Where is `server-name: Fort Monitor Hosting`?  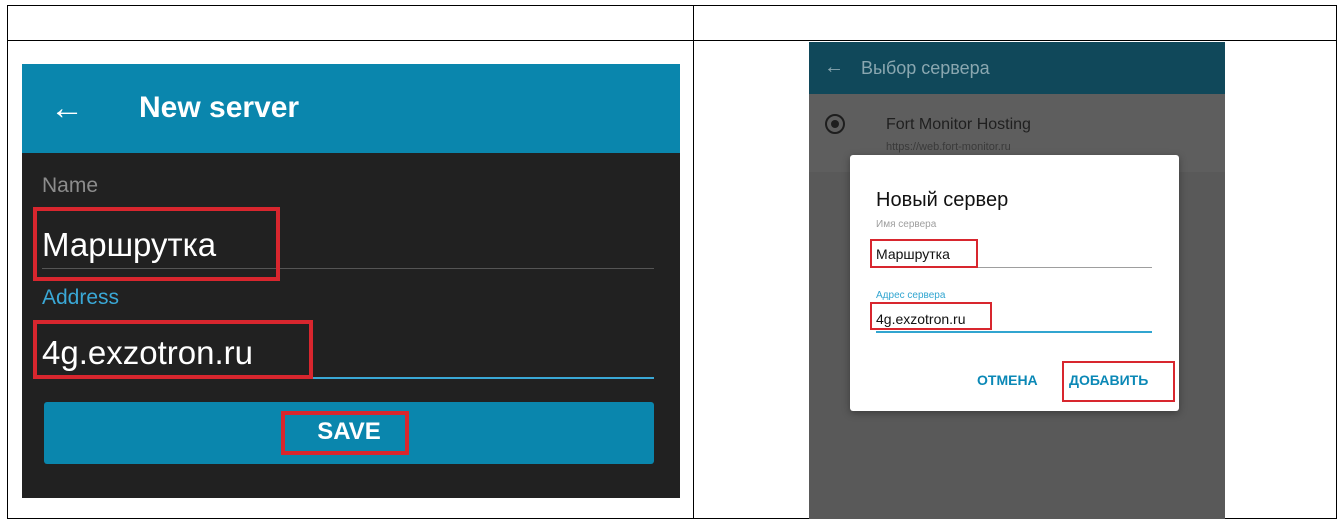
server-name: Fort Monitor Hosting is located at coordinates (958, 124).